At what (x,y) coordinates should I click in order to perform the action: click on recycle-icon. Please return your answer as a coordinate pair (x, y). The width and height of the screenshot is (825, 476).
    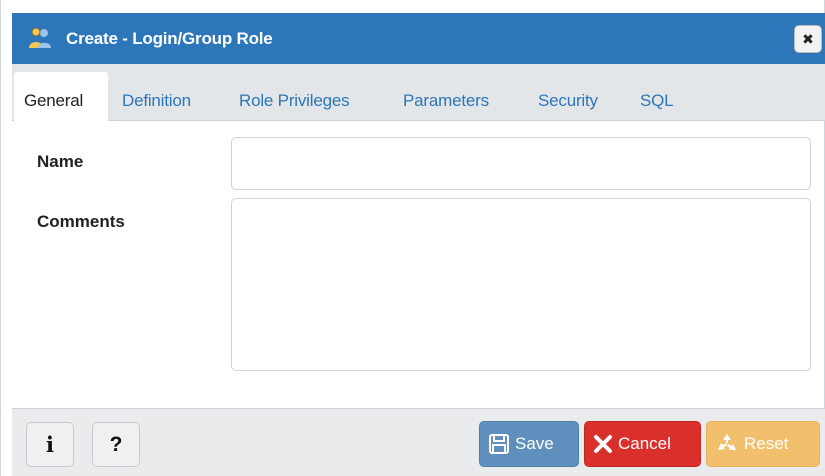
    Looking at the image, I should click on (727, 444).